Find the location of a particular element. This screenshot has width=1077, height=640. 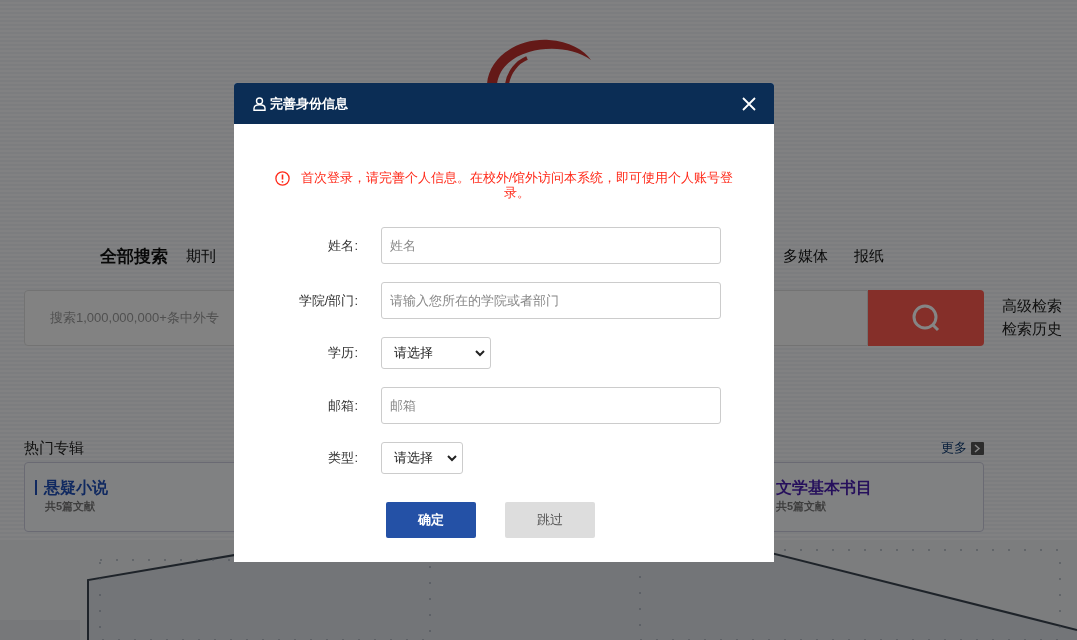

search-tab: 多媒体 is located at coordinates (805, 257).